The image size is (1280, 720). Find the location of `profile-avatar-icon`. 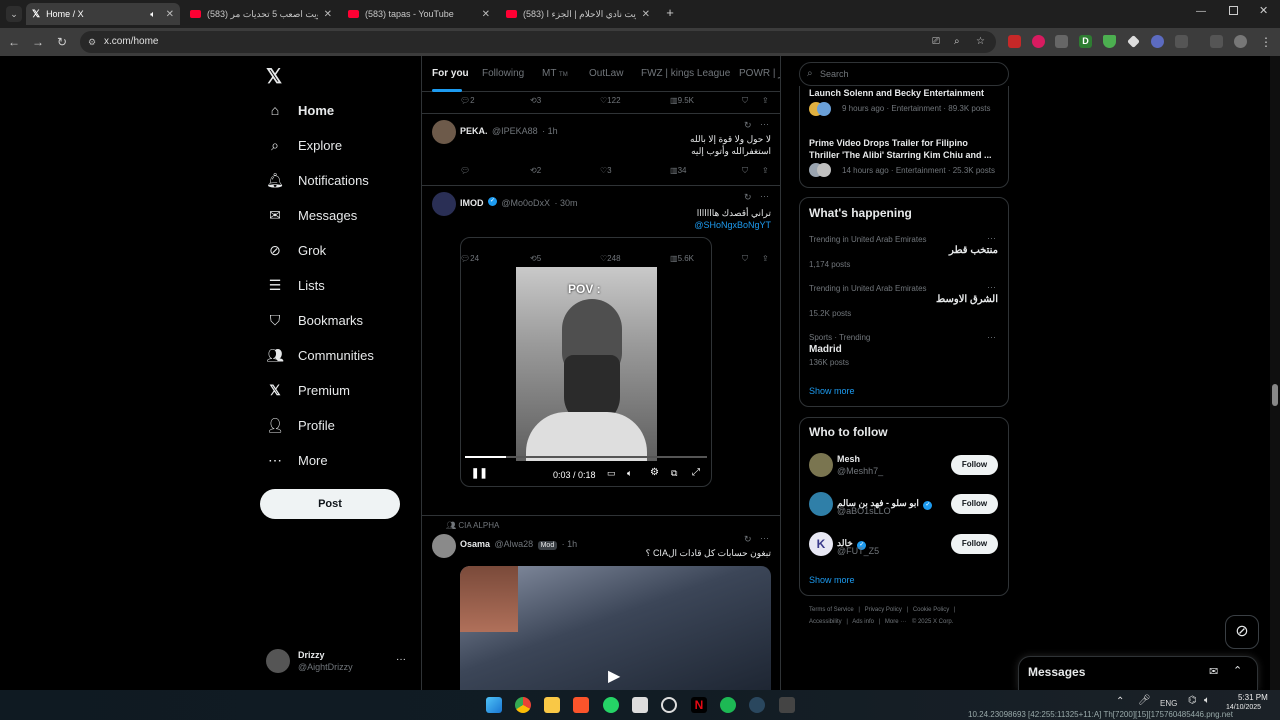

profile-avatar-icon is located at coordinates (1240, 41).